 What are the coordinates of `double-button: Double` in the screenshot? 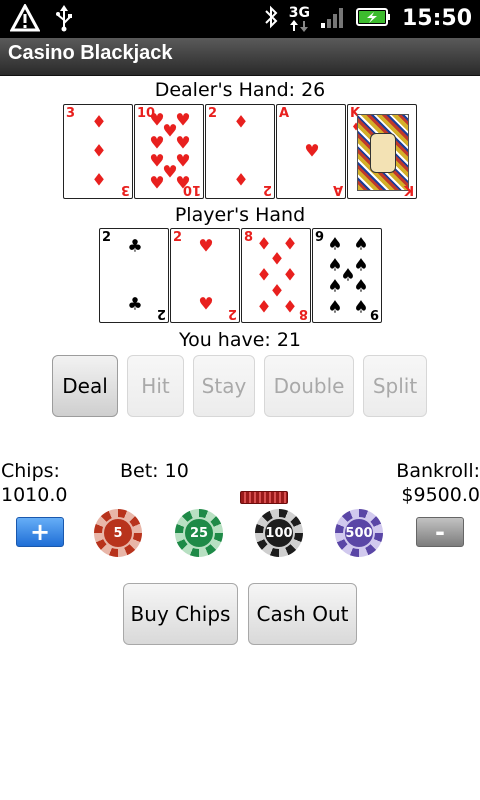 It's located at (309, 386).